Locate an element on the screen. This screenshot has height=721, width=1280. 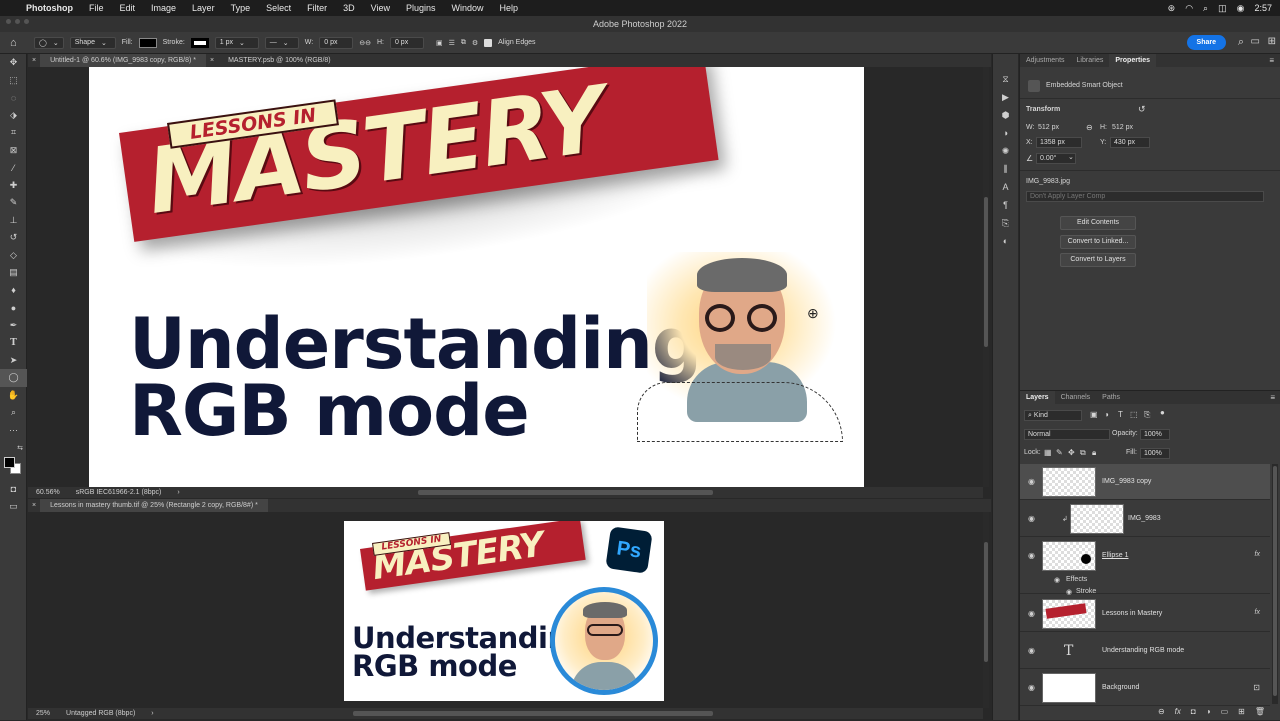
layer-name: Lessons in Mastery is located at coordinates (1132, 613).